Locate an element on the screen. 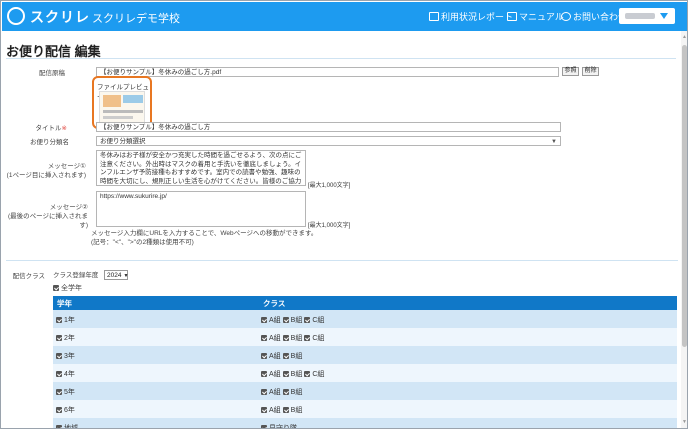 The height and width of the screenshot is (429, 688). message2-limit: [最大1,000文字] is located at coordinates (329, 226).